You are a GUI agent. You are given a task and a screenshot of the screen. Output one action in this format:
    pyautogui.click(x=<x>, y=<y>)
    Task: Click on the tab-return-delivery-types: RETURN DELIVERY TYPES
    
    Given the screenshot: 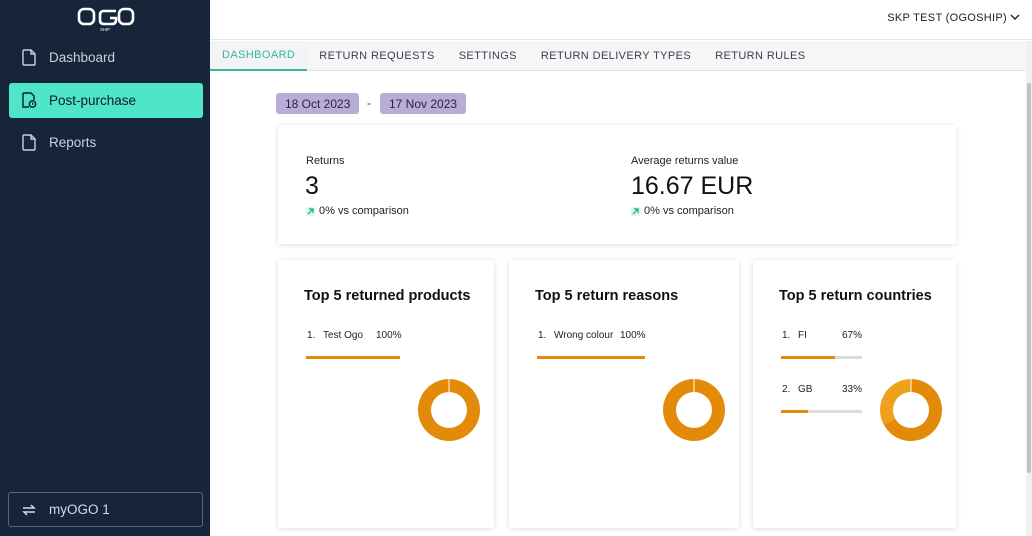 What is the action you would take?
    pyautogui.click(x=616, y=56)
    